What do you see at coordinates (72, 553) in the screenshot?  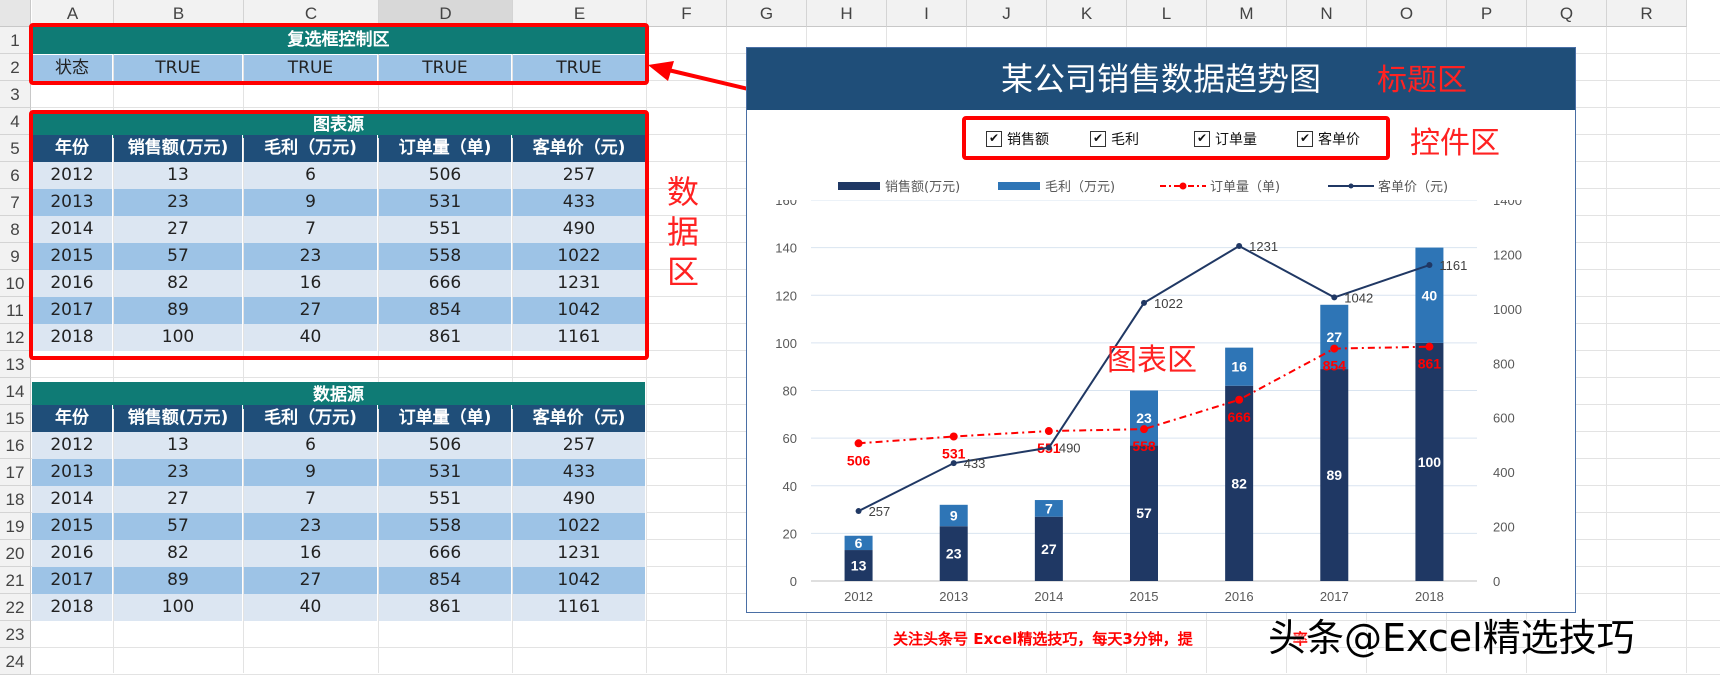 I see `table-cell: 2016` at bounding box center [72, 553].